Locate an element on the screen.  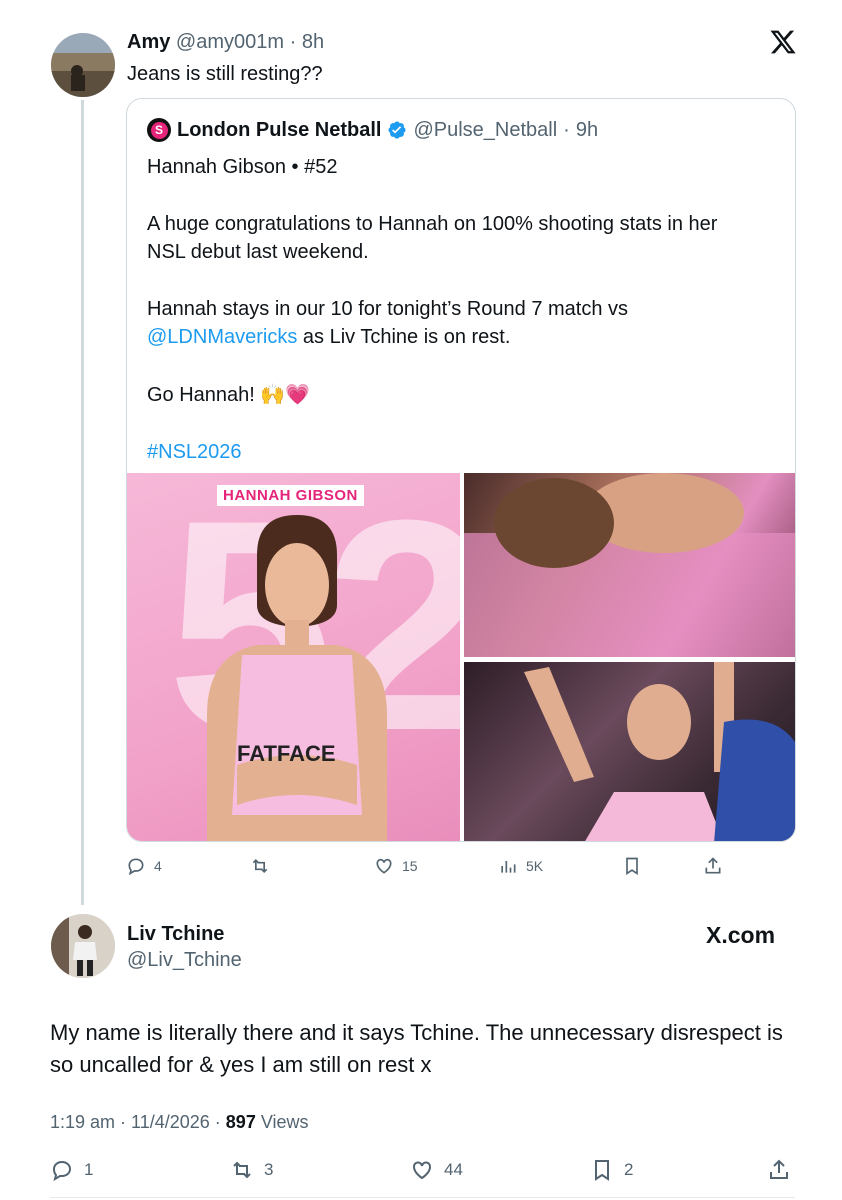
mention-link: @LDNMavericks is located at coordinates (222, 337).